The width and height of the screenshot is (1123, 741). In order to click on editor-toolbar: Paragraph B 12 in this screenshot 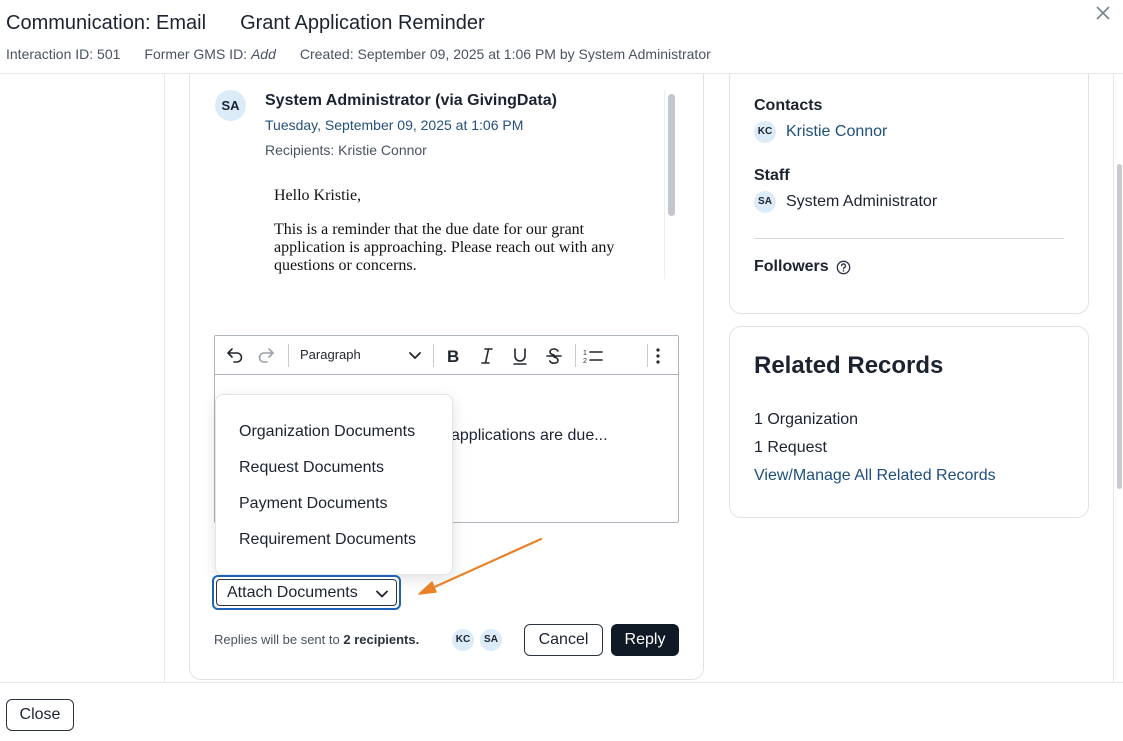, I will do `click(446, 355)`.